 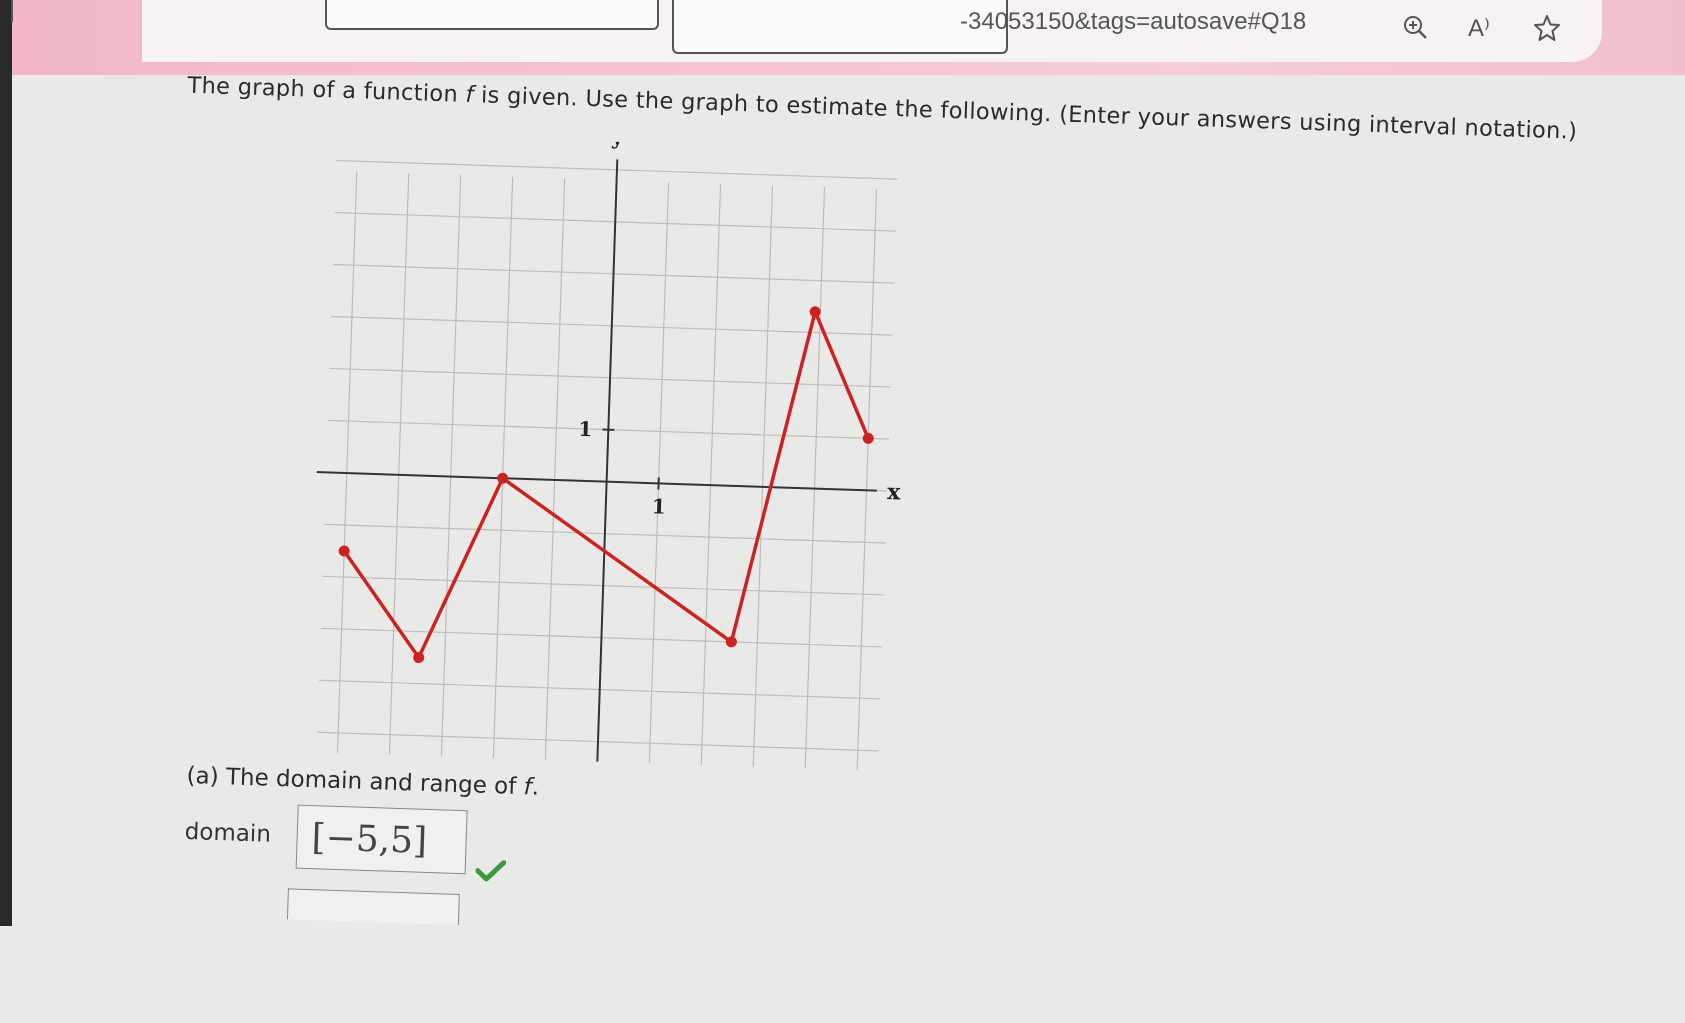 I want to click on favorite-star-icon, so click(x=1547, y=31).